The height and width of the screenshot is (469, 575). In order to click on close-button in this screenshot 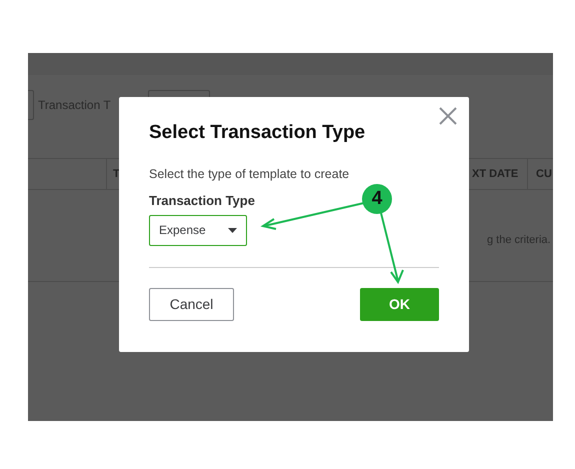, I will do `click(448, 116)`.